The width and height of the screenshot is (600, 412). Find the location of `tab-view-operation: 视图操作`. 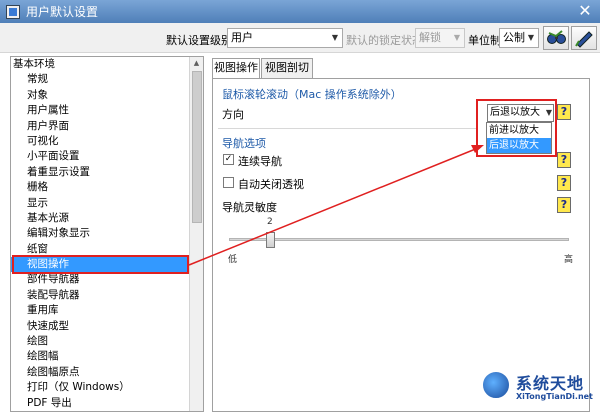

tab-view-operation: 视图操作 is located at coordinates (236, 68).